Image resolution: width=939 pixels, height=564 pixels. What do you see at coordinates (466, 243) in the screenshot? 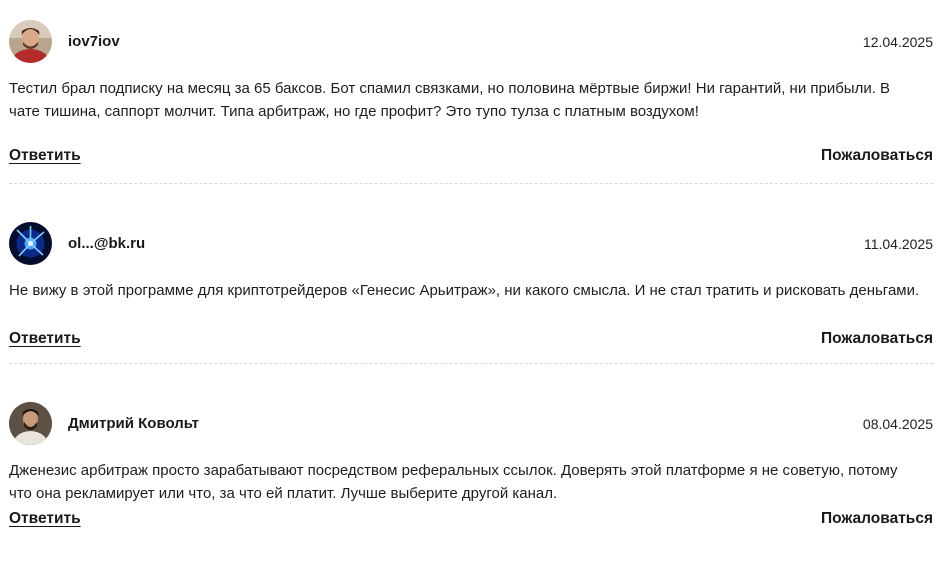
I see `author-name: ol...@bk.ru` at bounding box center [466, 243].